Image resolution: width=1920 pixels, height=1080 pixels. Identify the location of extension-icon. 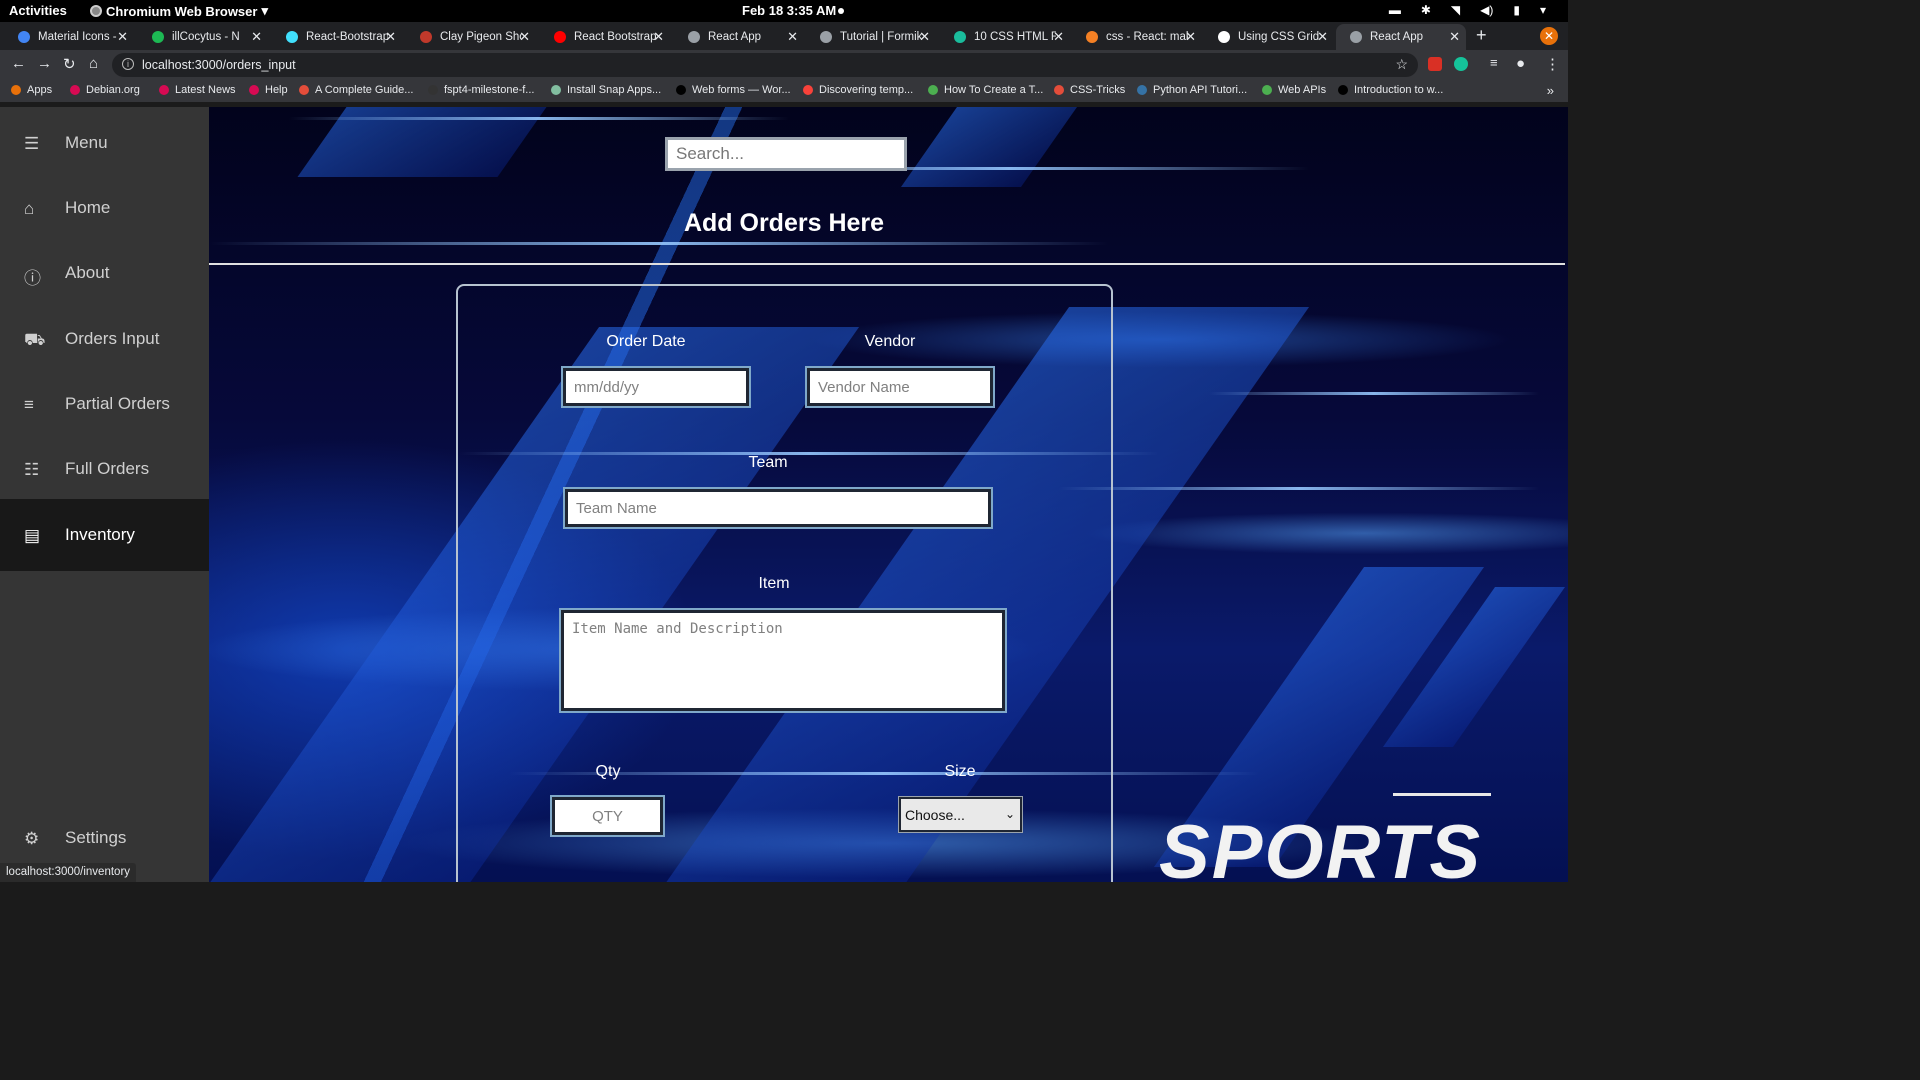
(1435, 64).